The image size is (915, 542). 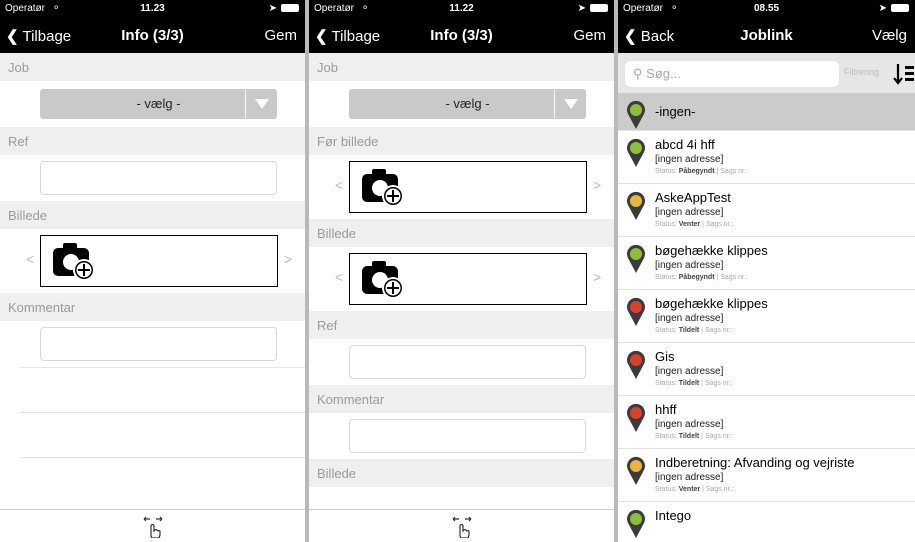 What do you see at coordinates (74, 262) in the screenshot?
I see `camera-add-icon` at bounding box center [74, 262].